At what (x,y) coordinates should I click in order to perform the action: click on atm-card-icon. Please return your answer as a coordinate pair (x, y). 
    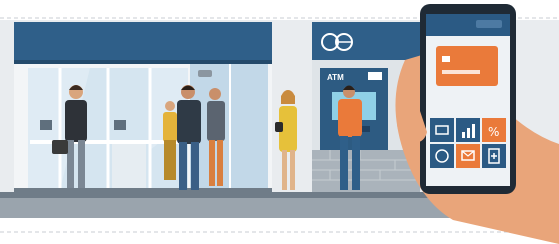
    Looking at the image, I should click on (375, 76).